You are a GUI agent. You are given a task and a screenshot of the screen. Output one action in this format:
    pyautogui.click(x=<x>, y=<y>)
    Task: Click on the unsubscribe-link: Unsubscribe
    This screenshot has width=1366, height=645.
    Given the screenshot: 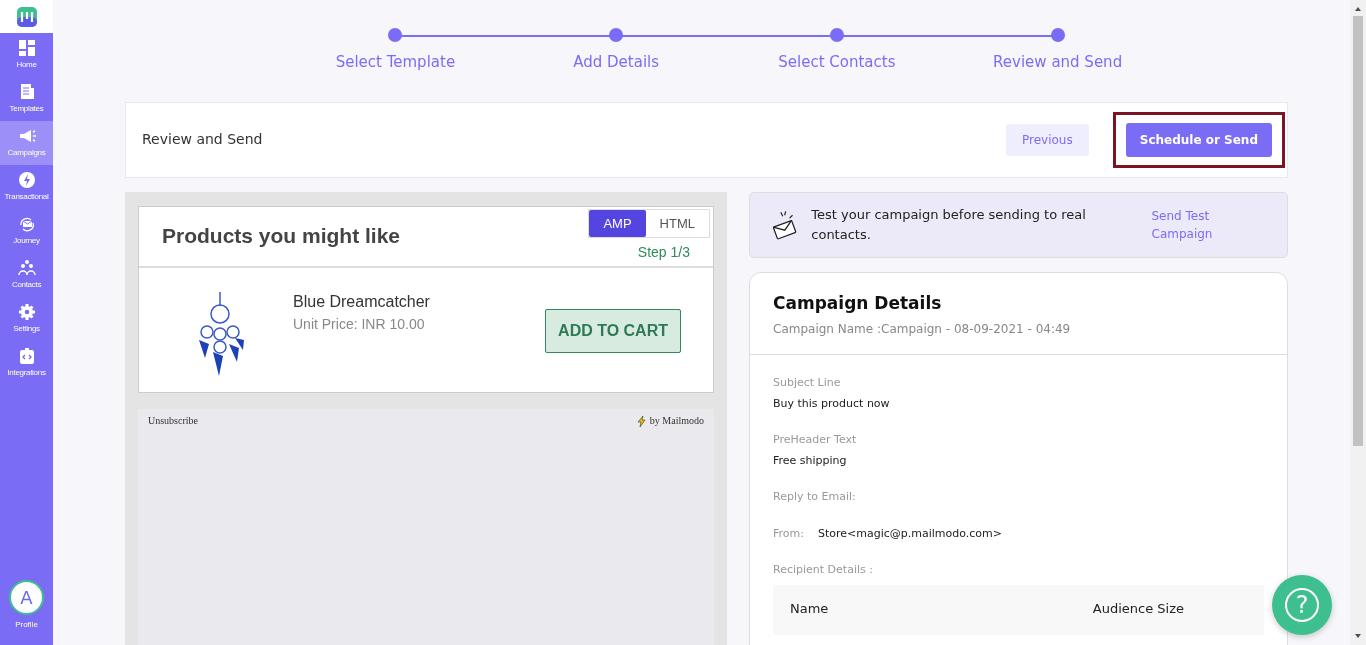 What is the action you would take?
    pyautogui.click(x=173, y=528)
    